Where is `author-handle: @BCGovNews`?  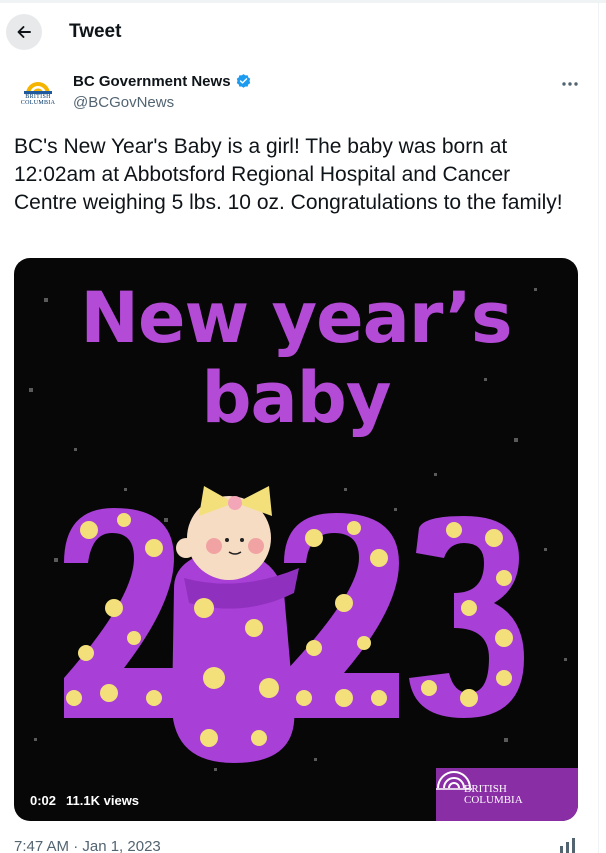 author-handle: @BCGovNews is located at coordinates (123, 102).